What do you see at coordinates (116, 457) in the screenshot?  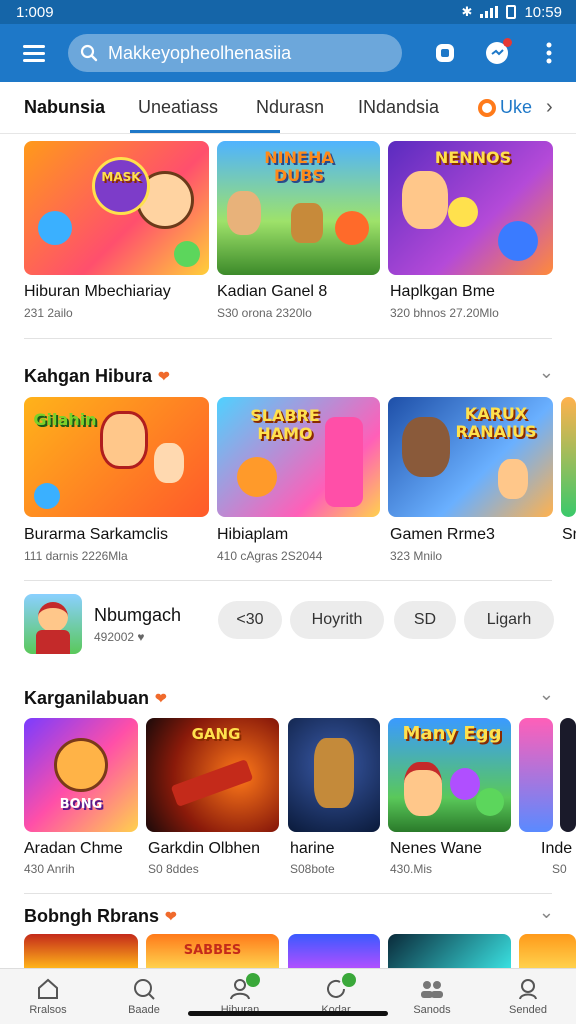 I see `game-card: Gilahin` at bounding box center [116, 457].